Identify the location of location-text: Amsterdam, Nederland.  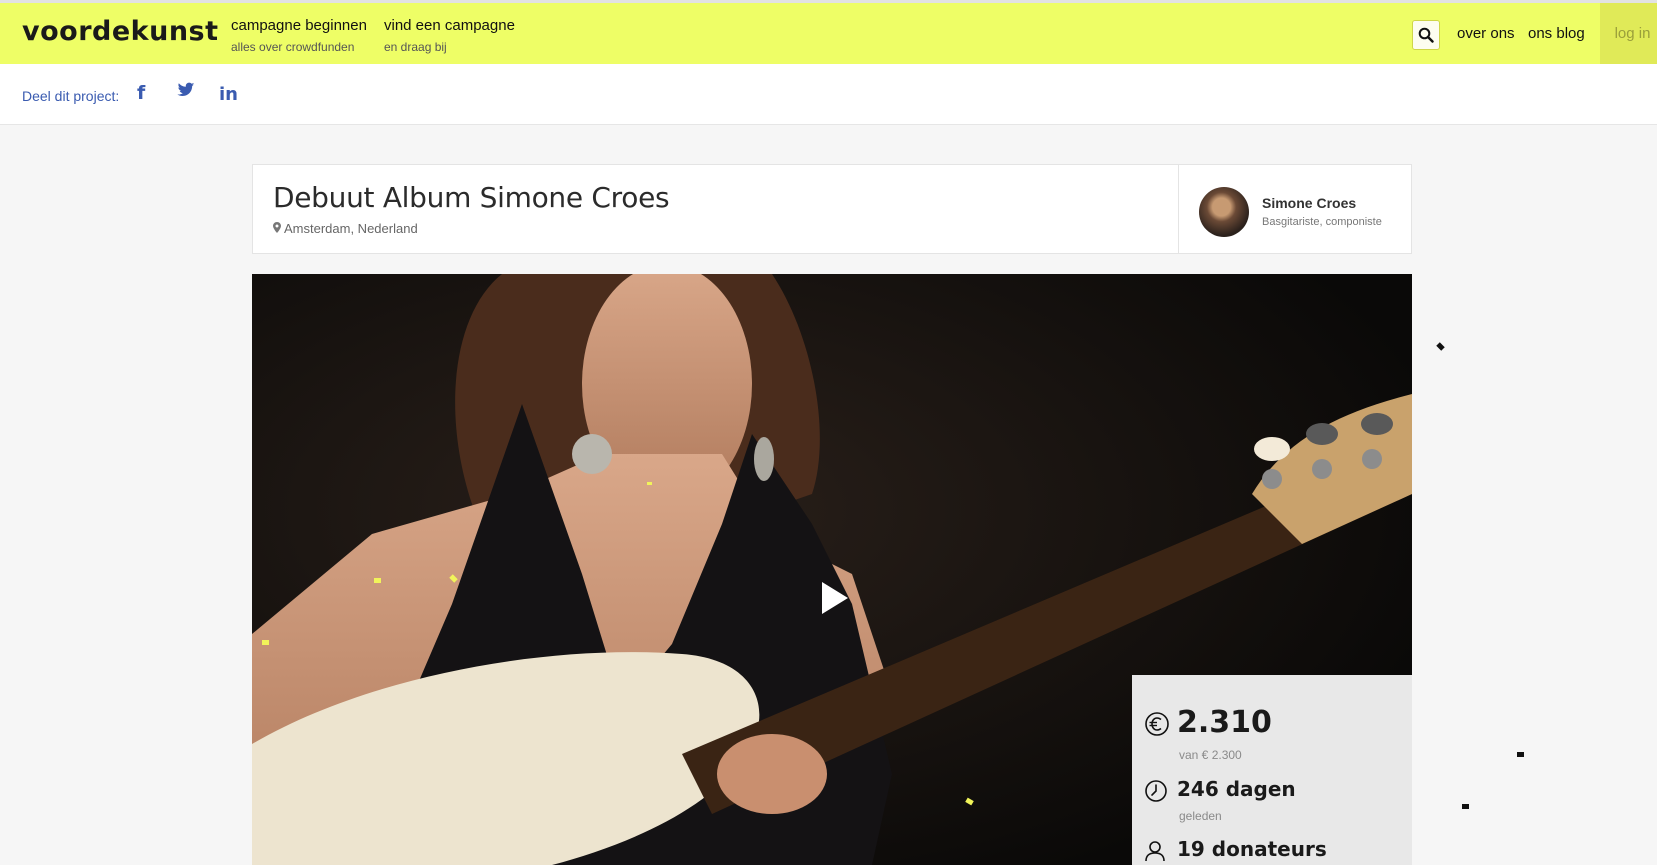
(351, 228).